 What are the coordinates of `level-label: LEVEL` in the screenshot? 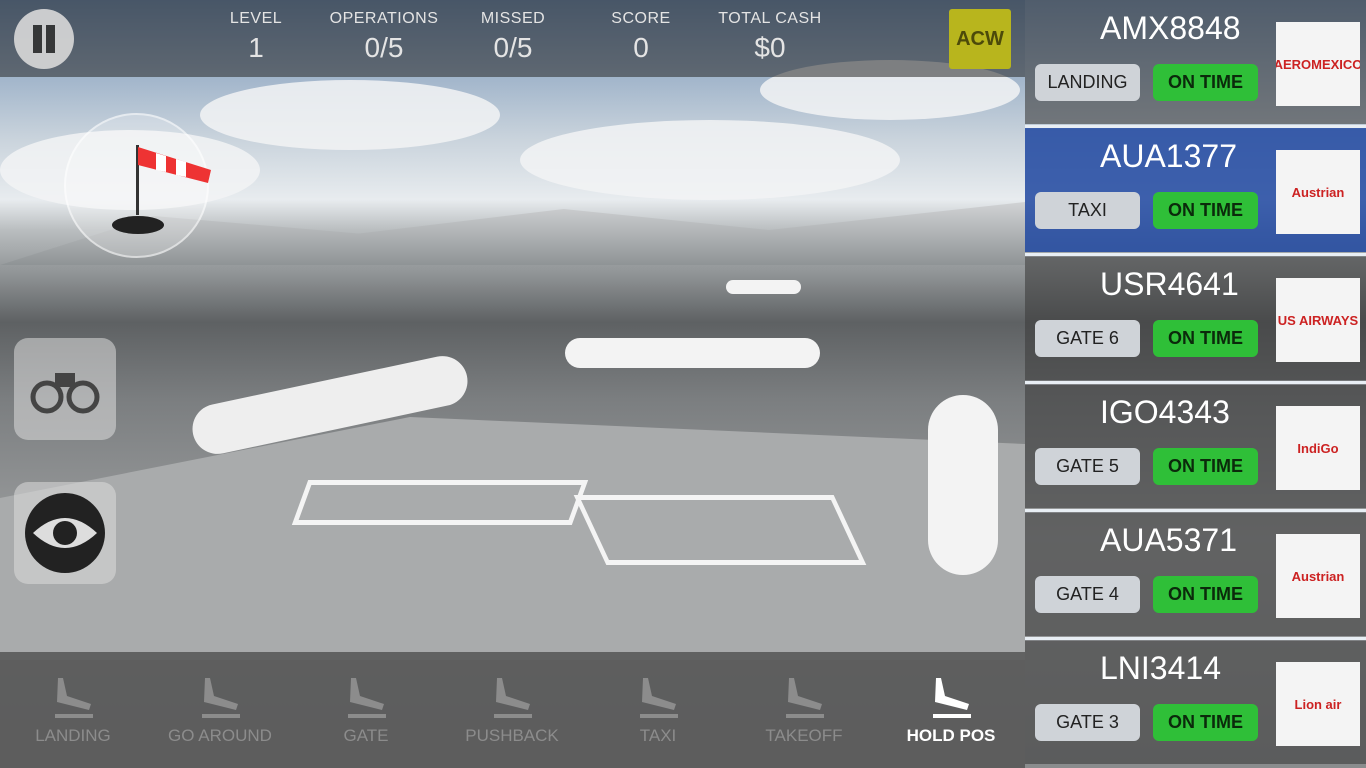 It's located at (256, 18).